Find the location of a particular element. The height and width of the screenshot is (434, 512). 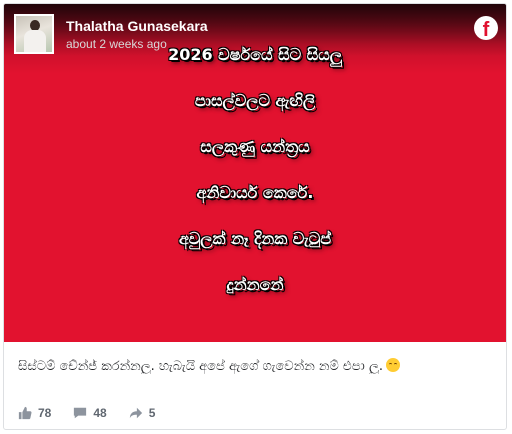

post-actions: 78 48 5 is located at coordinates (86, 413).